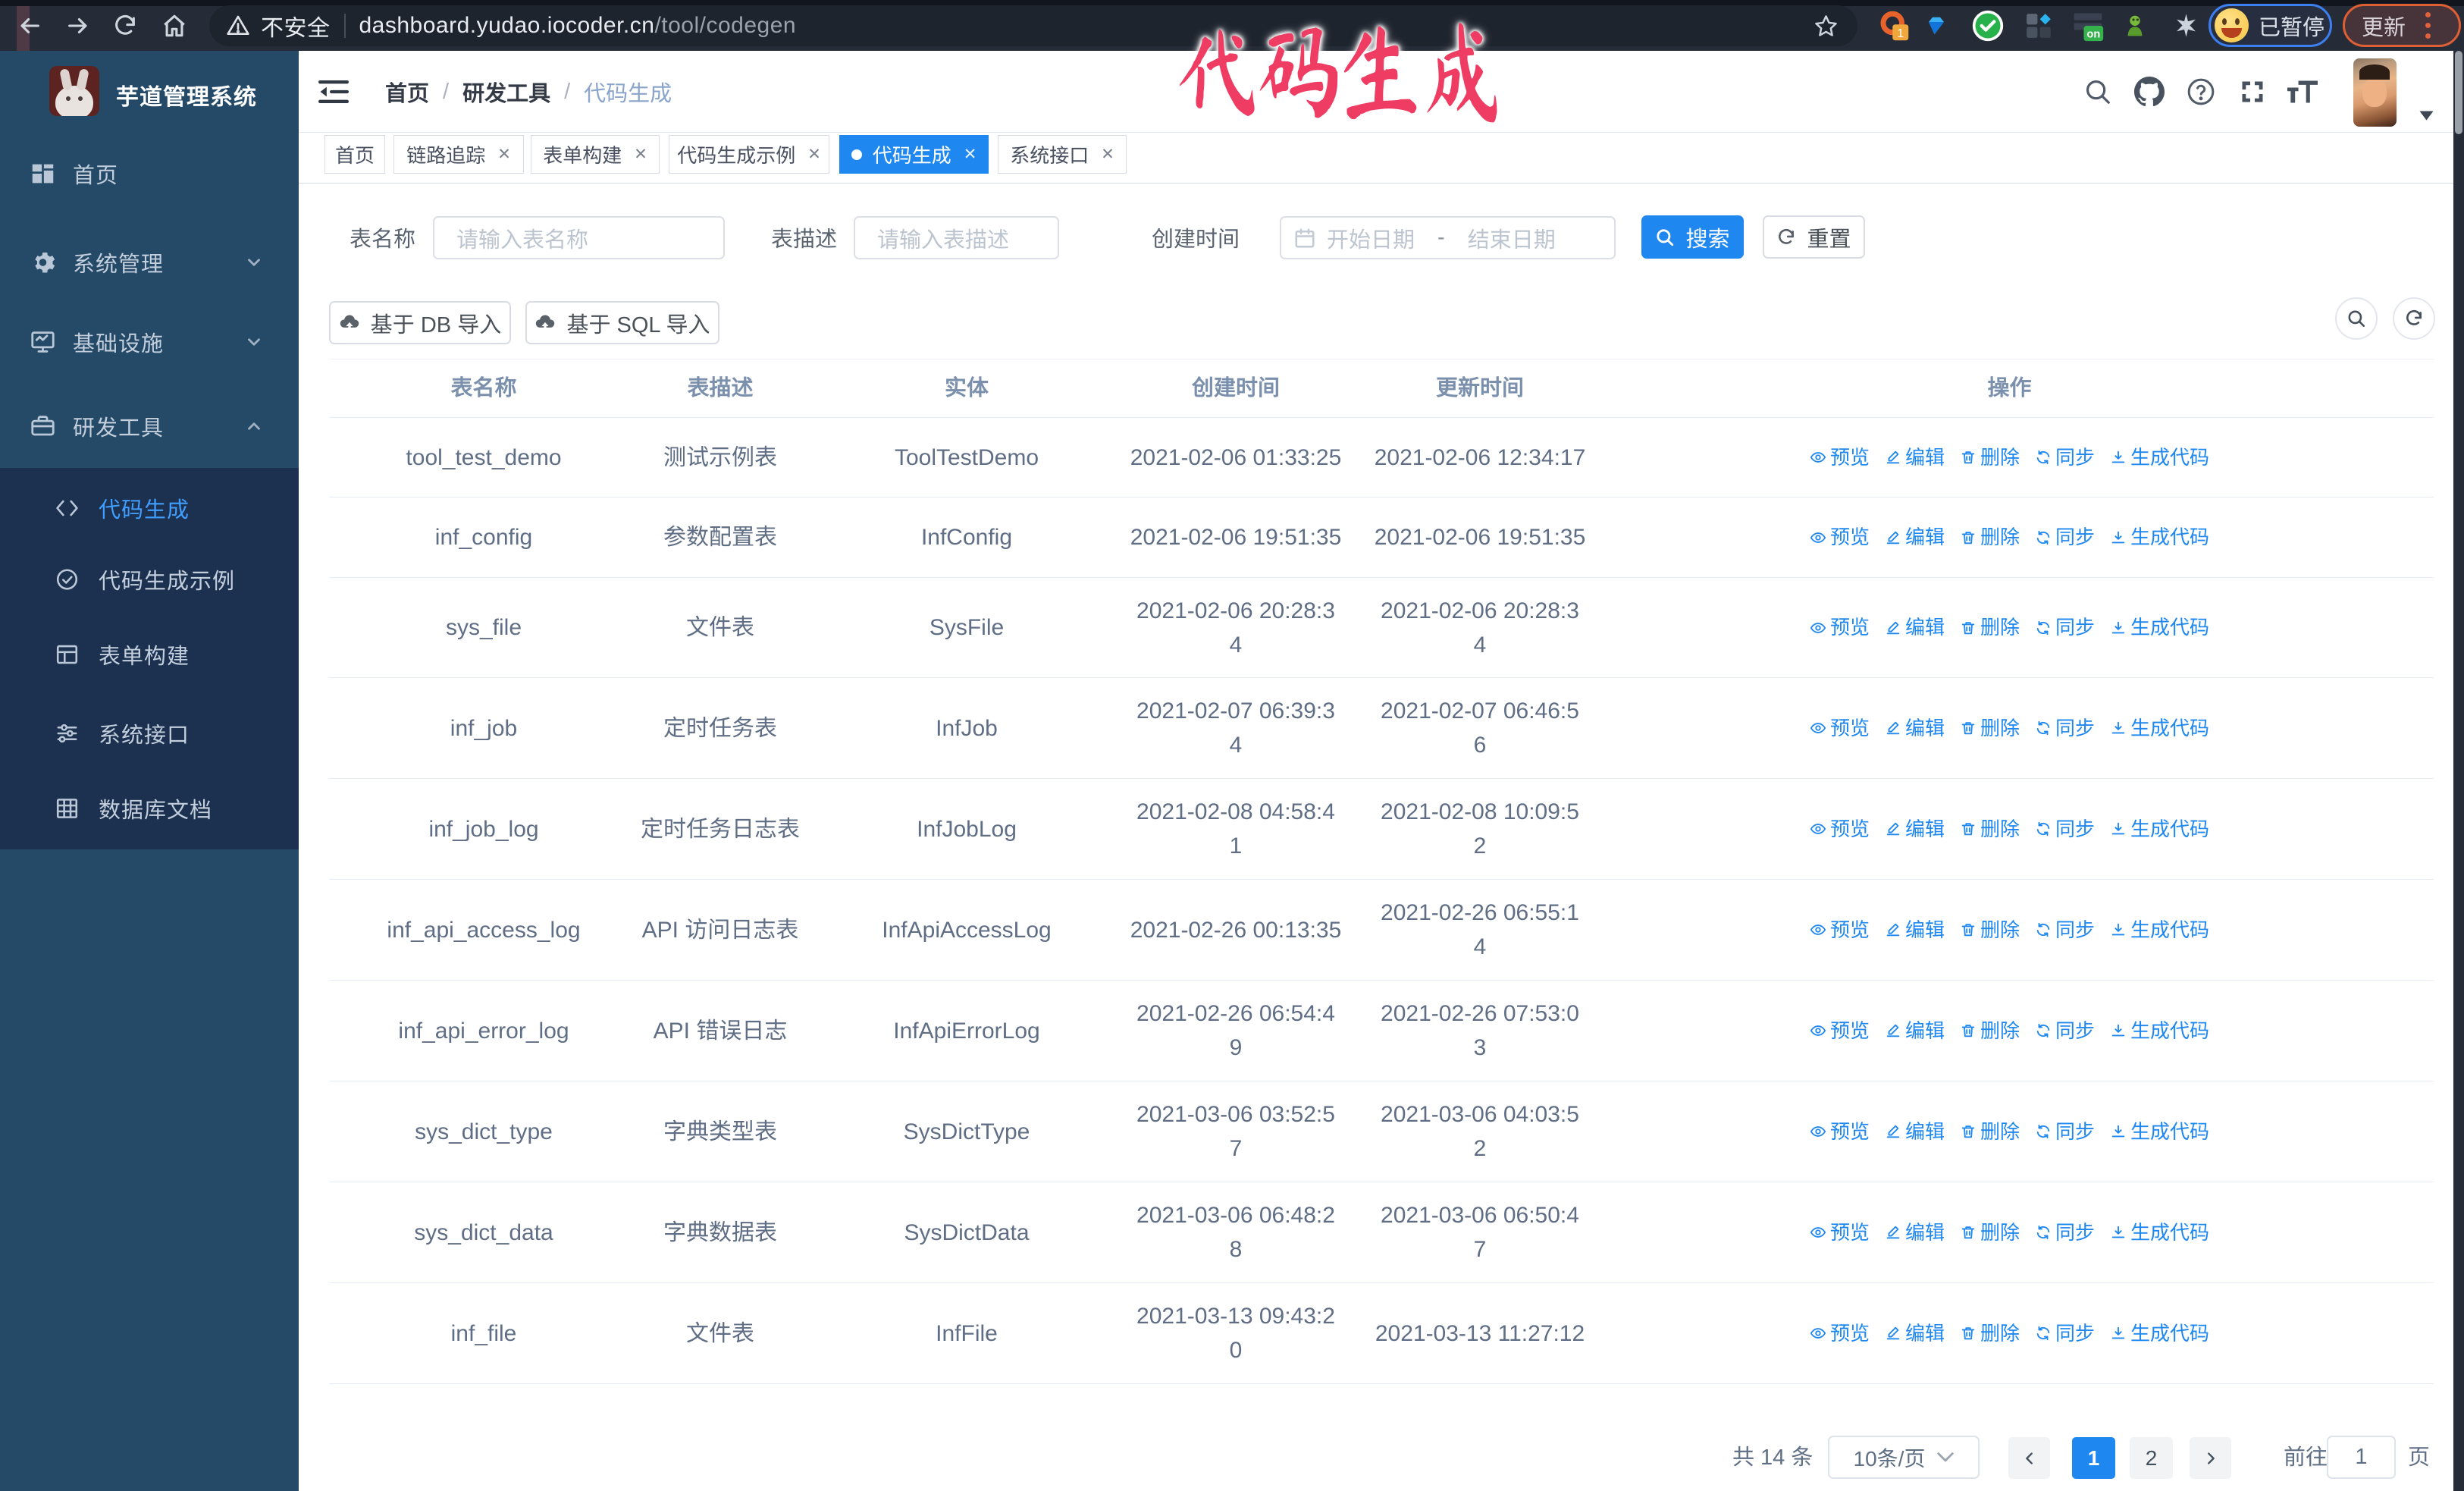  What do you see at coordinates (1900, 33) in the screenshot?
I see `svg-text: 1` at bounding box center [1900, 33].